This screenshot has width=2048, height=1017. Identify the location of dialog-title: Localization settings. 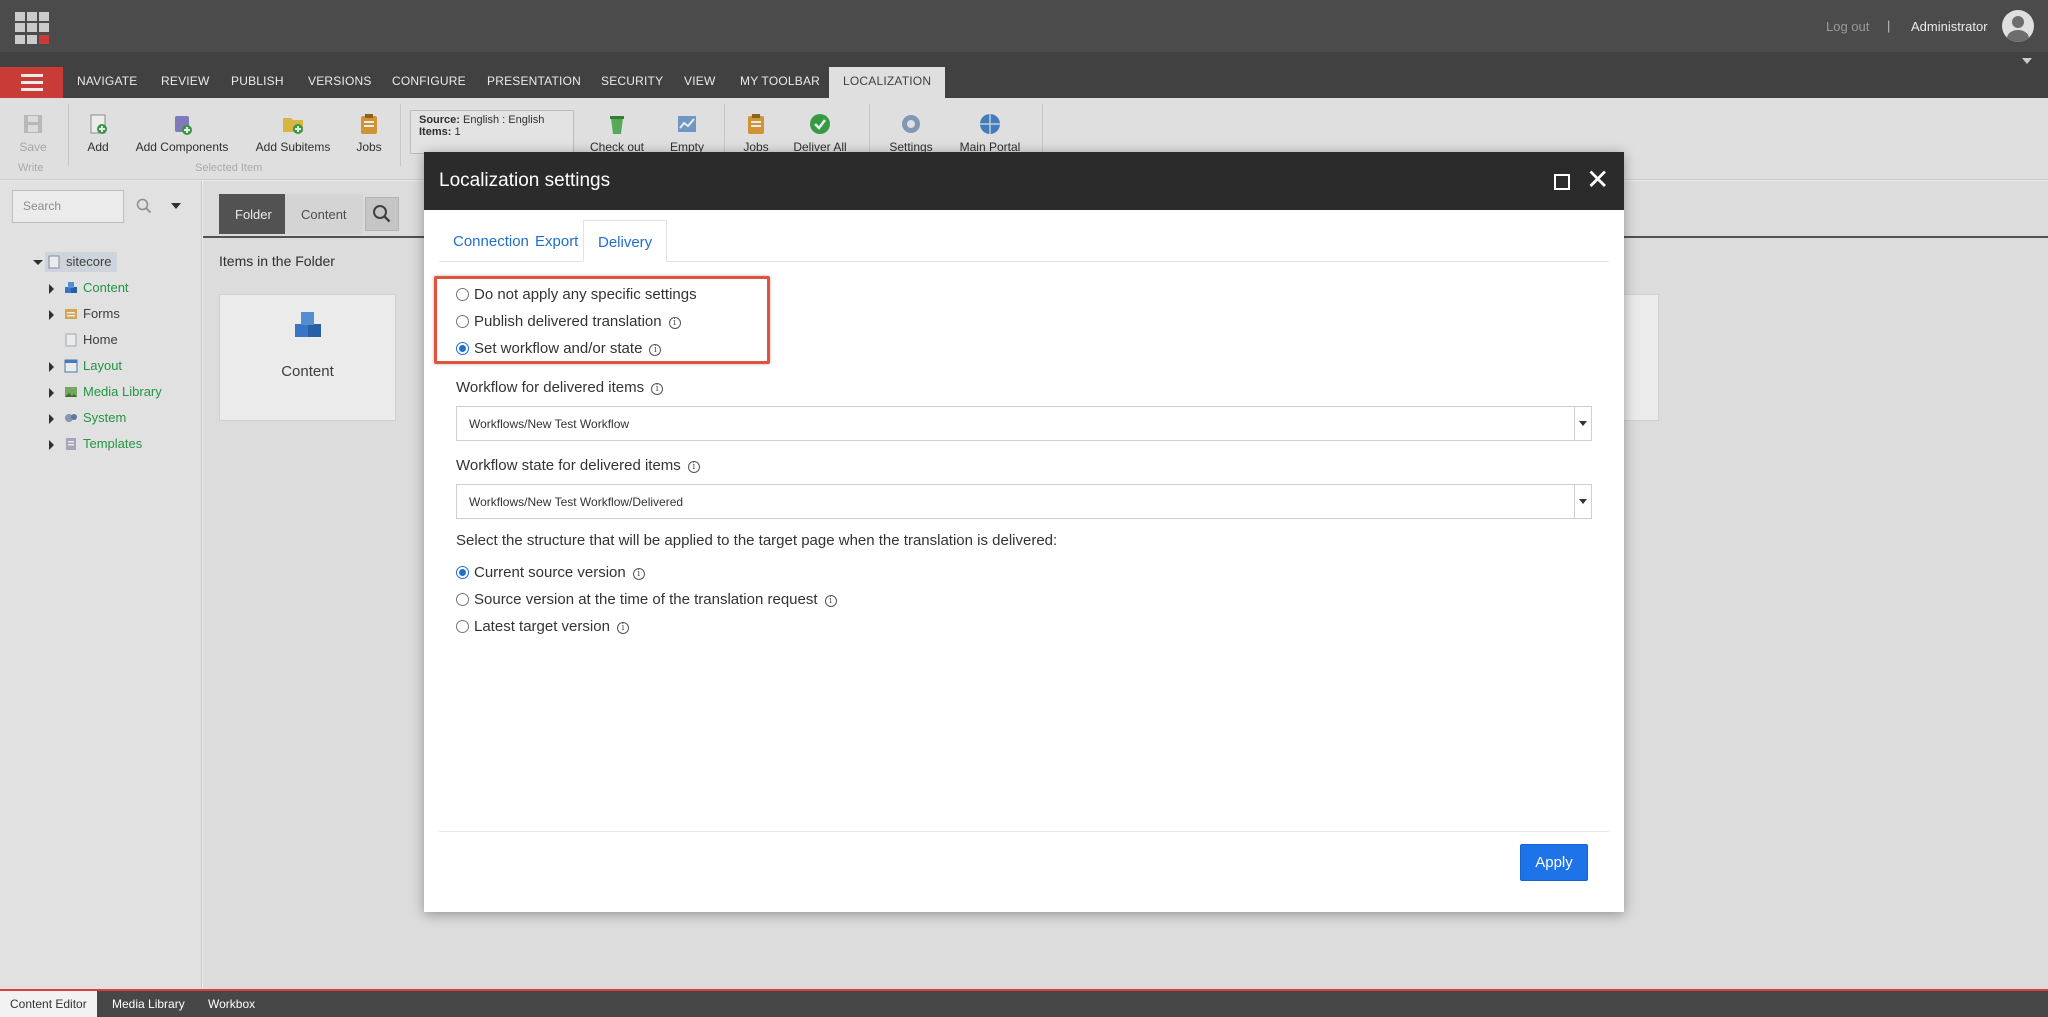
(525, 180).